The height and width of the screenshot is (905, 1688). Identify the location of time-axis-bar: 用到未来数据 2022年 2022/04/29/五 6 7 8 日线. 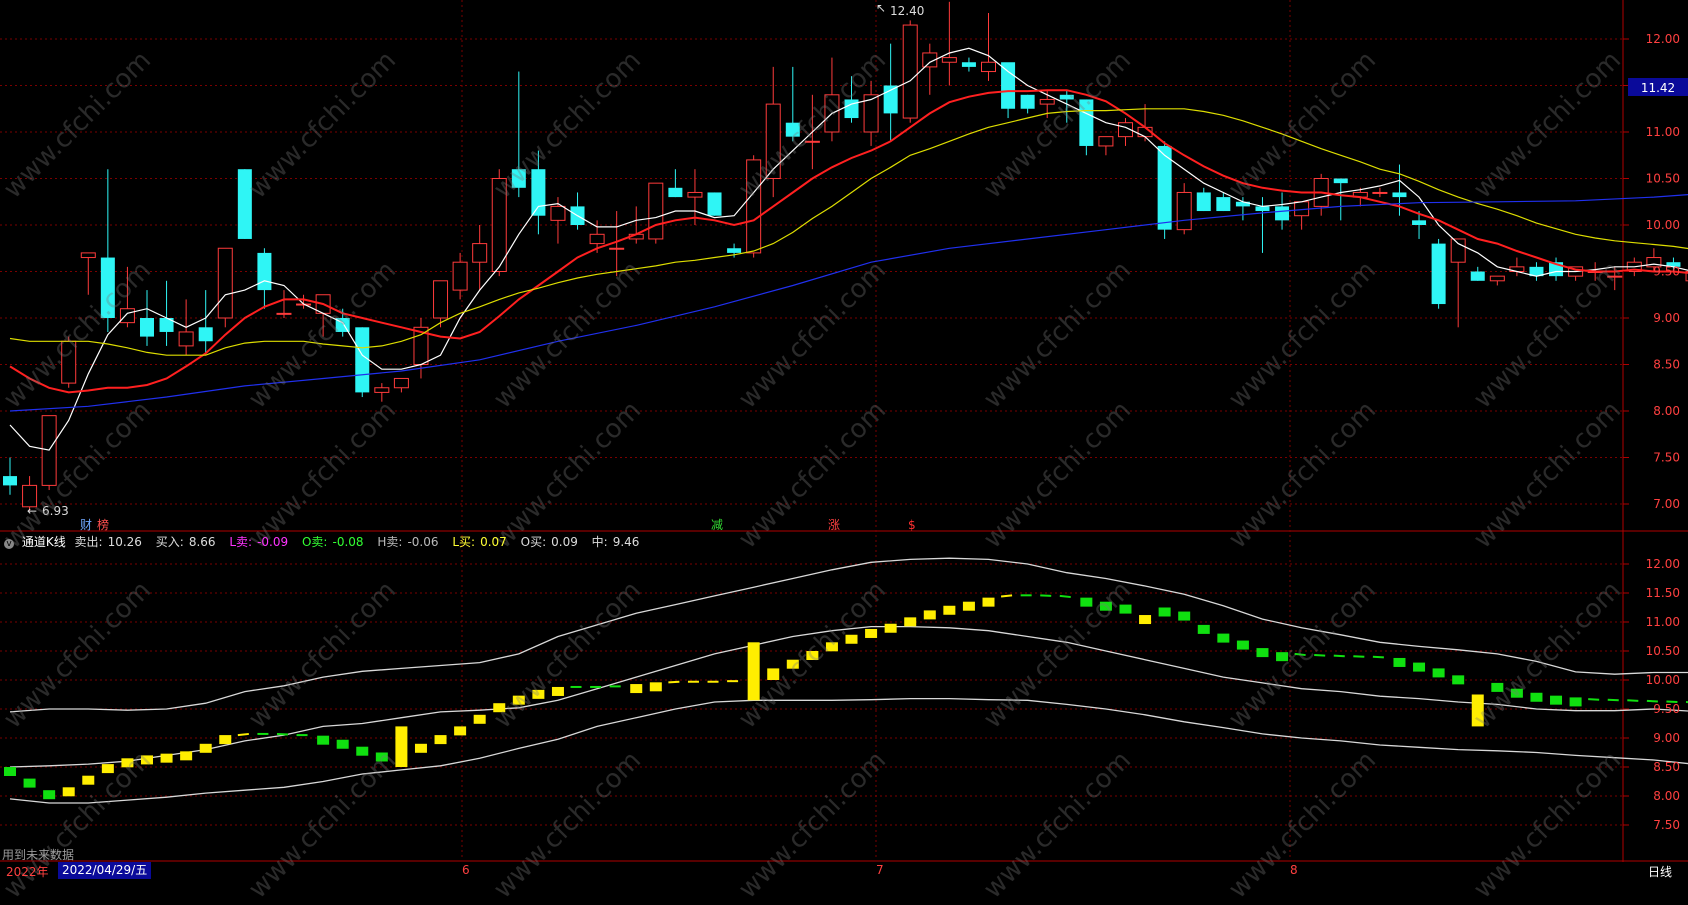
(844, 864).